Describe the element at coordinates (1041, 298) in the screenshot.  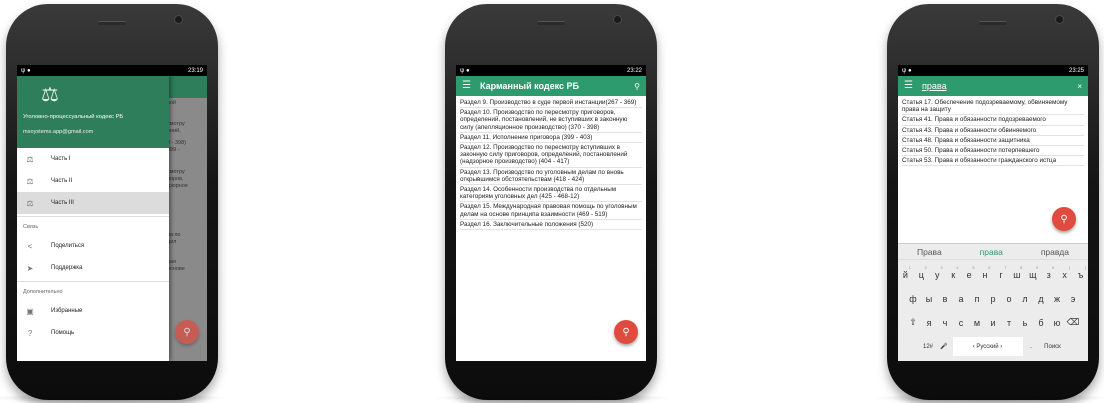
I see `keyboard-key: д` at that location.